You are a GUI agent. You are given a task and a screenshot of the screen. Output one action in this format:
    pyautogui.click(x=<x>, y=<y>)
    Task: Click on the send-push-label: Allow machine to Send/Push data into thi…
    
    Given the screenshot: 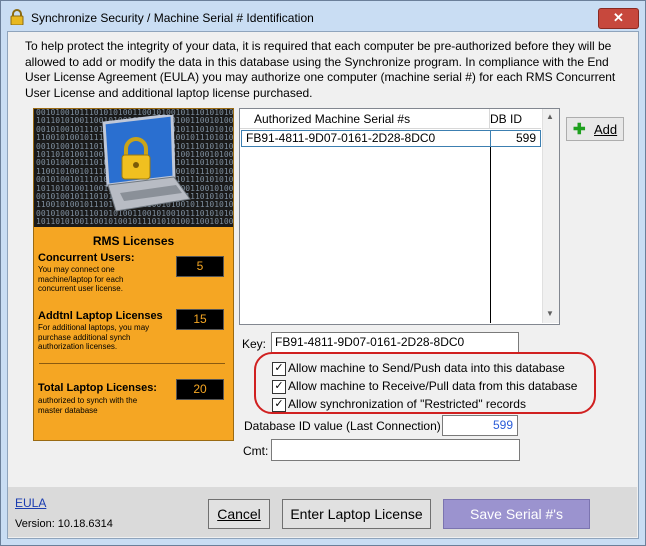 What is the action you would take?
    pyautogui.click(x=426, y=368)
    